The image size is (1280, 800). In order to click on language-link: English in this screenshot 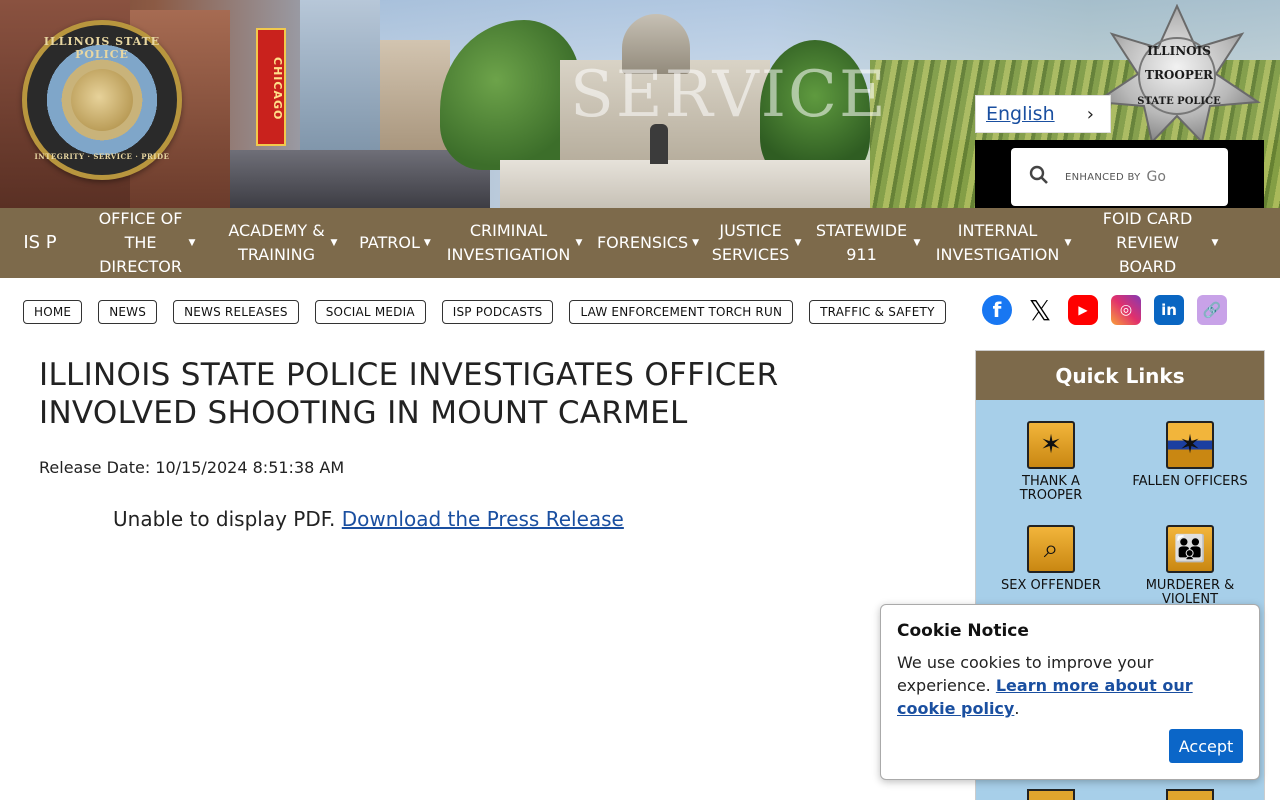, I will do `click(1020, 114)`.